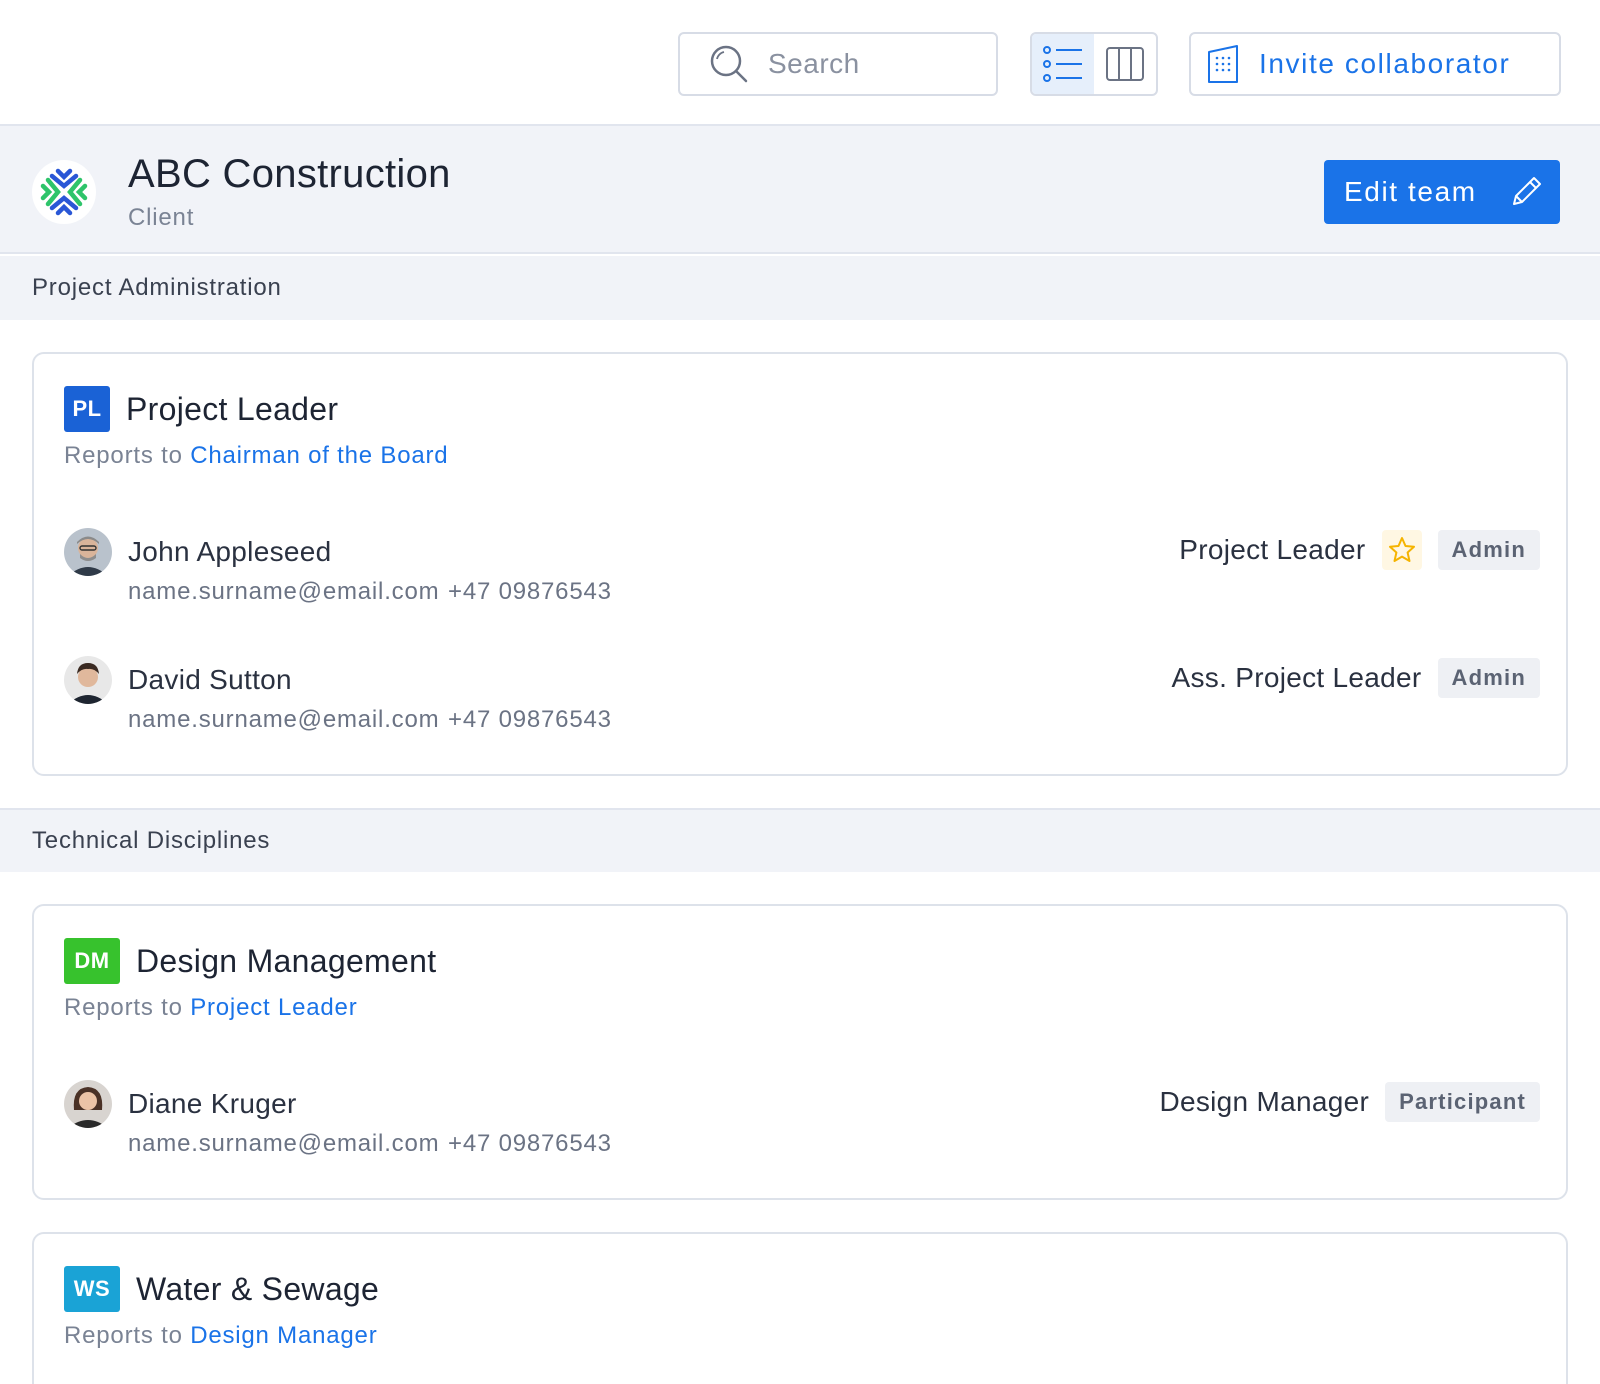 This screenshot has width=1600, height=1384. I want to click on client-header: ABC Construction Client Edit team, so click(800, 190).